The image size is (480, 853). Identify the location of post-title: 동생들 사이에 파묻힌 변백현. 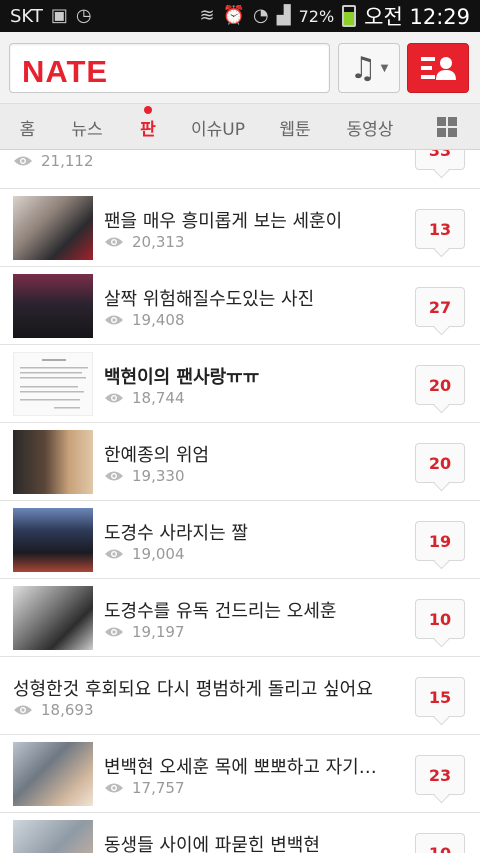
(212, 844).